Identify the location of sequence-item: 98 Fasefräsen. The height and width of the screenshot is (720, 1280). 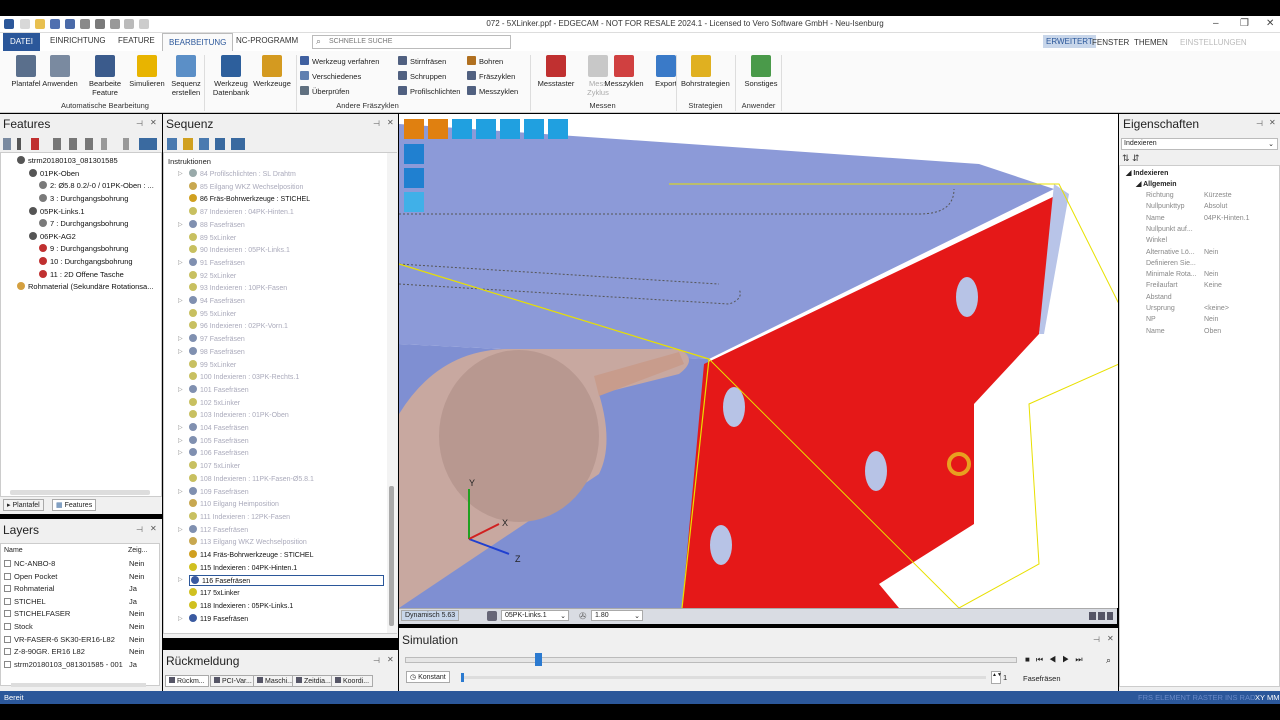
(217, 351).